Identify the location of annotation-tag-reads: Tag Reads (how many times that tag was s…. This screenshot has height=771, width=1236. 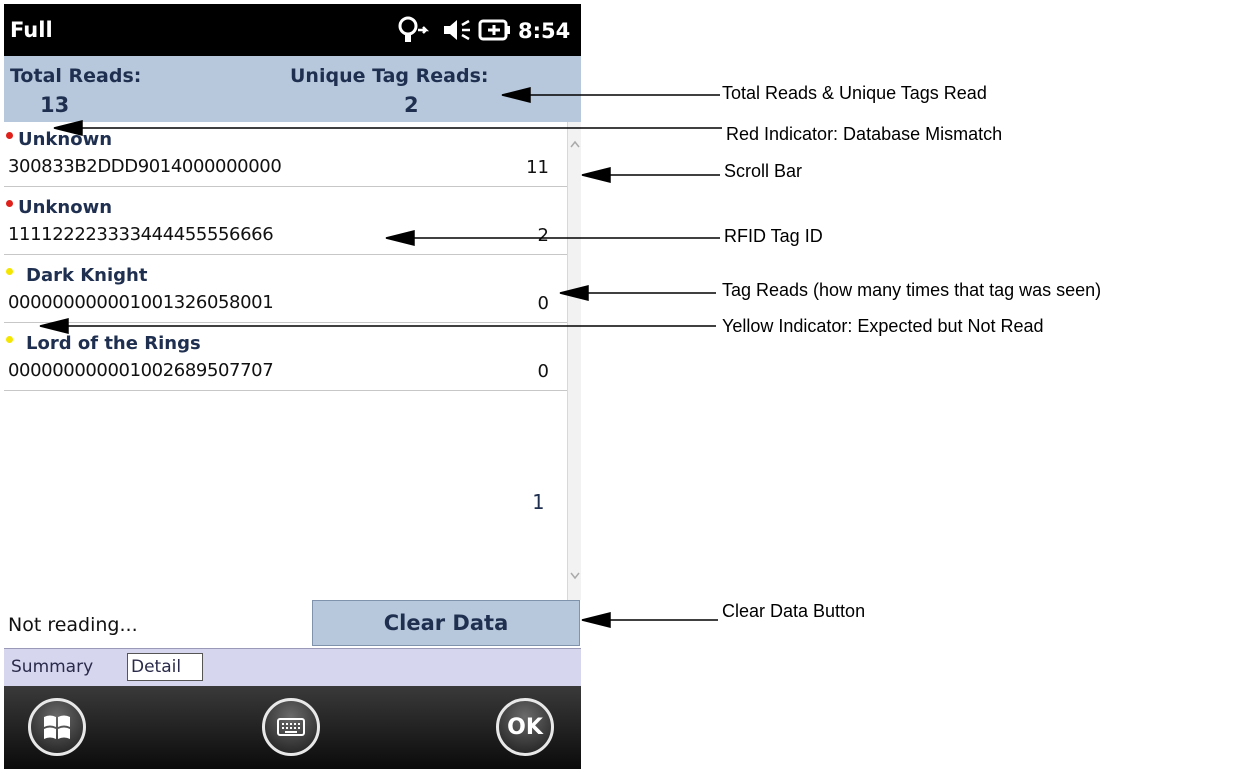
(912, 290).